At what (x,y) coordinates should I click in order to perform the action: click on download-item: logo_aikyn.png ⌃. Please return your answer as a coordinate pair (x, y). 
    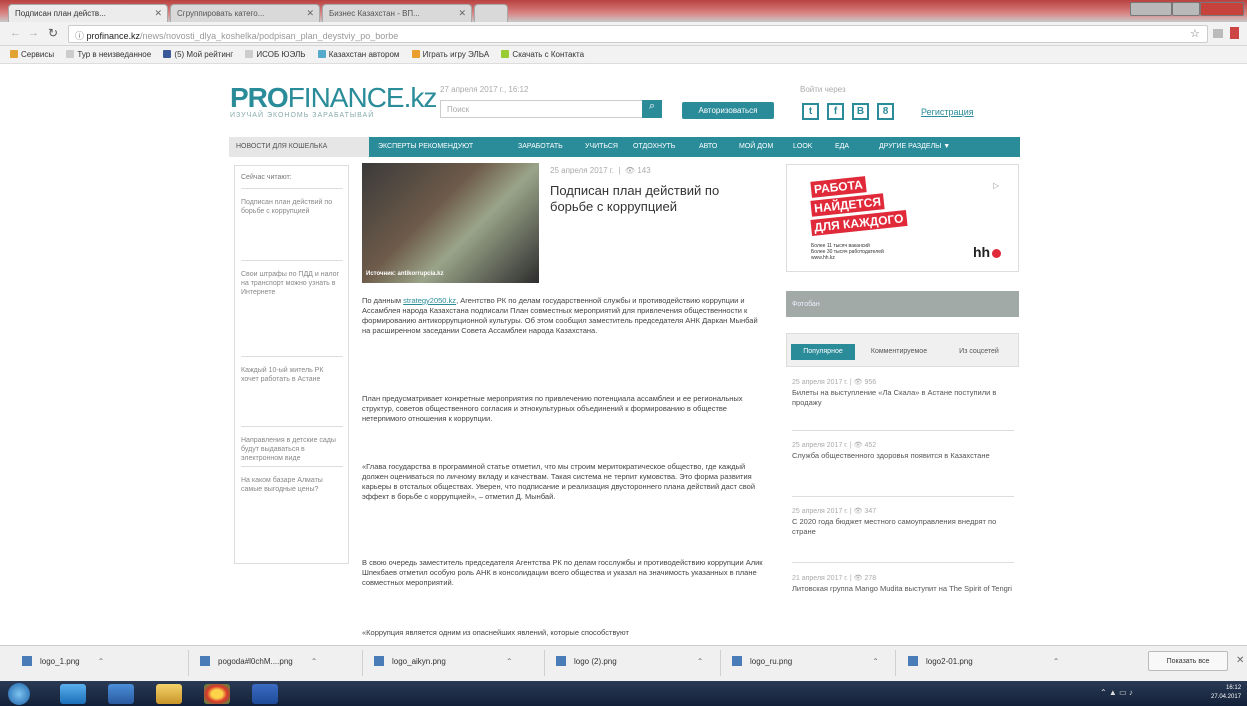
    Looking at the image, I should click on (443, 661).